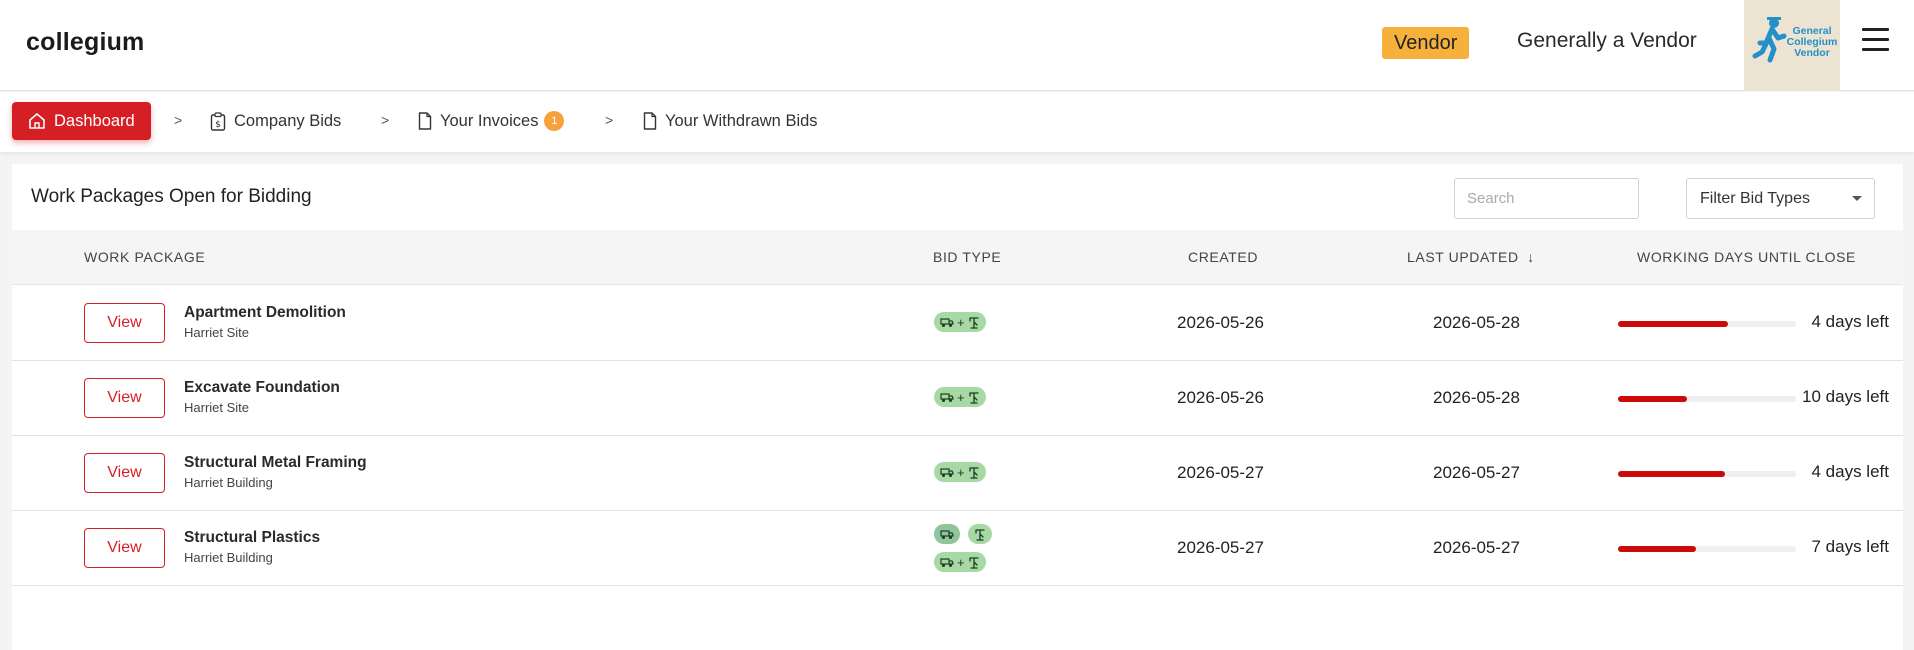 Image resolution: width=1914 pixels, height=650 pixels. Describe the element at coordinates (37, 121) in the screenshot. I see `home-icon` at that location.